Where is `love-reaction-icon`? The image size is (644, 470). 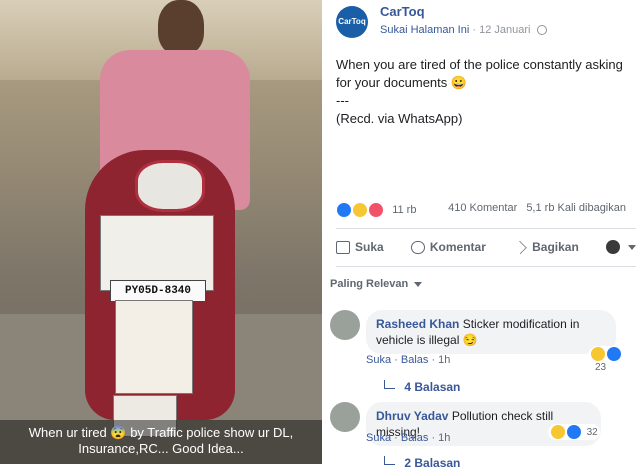
love-reaction-icon is located at coordinates (376, 210).